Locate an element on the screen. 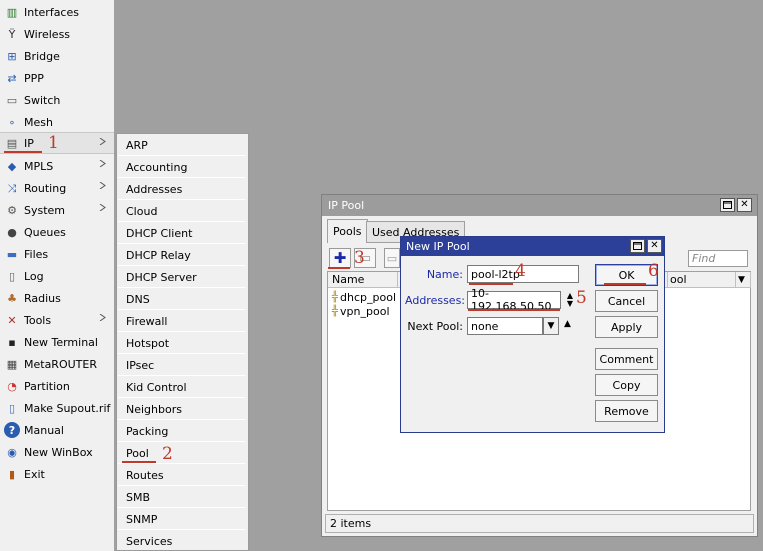  submenu-item-addresses: Addresses is located at coordinates (181, 189).